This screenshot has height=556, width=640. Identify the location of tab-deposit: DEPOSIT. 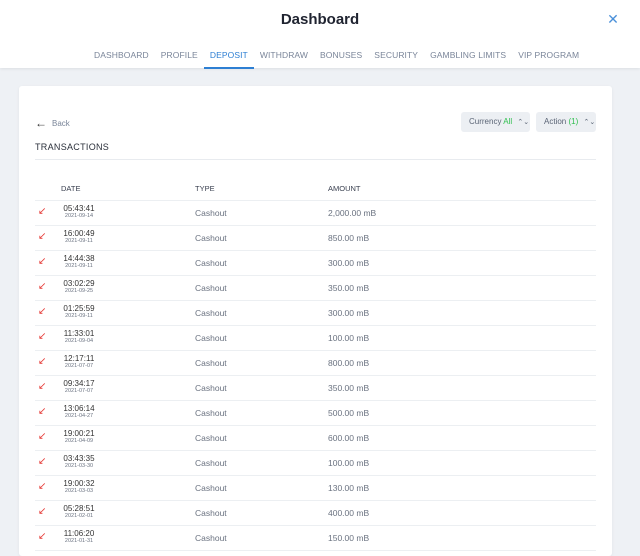
(228, 58).